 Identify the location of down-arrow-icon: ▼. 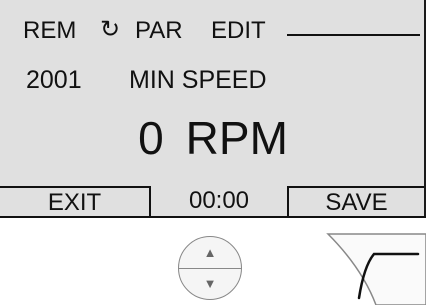
(210, 283).